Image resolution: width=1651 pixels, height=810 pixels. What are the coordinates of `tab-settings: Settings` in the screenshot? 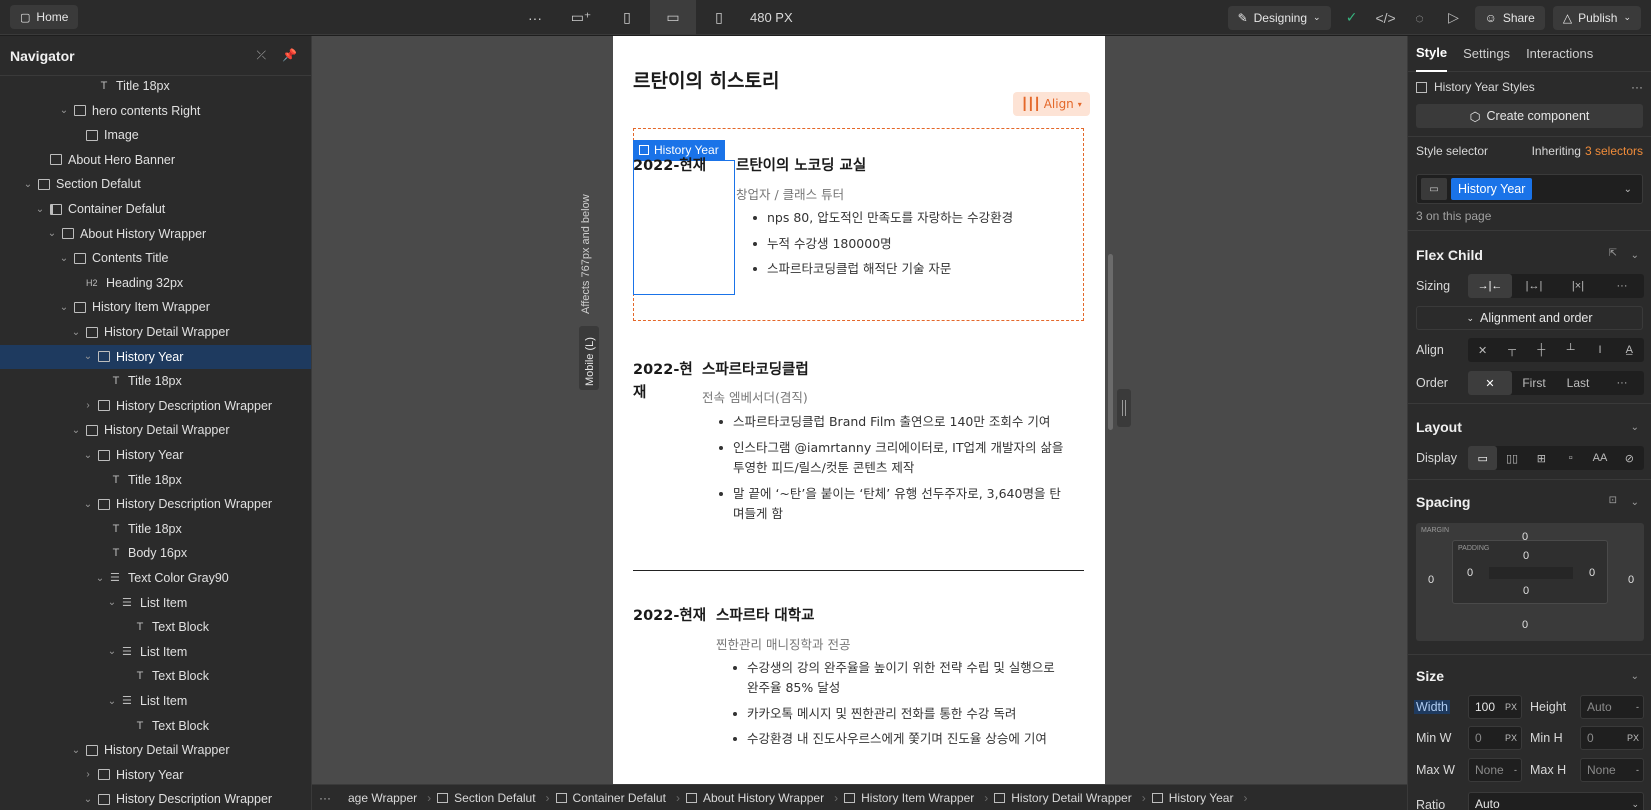 It's located at (1486, 54).